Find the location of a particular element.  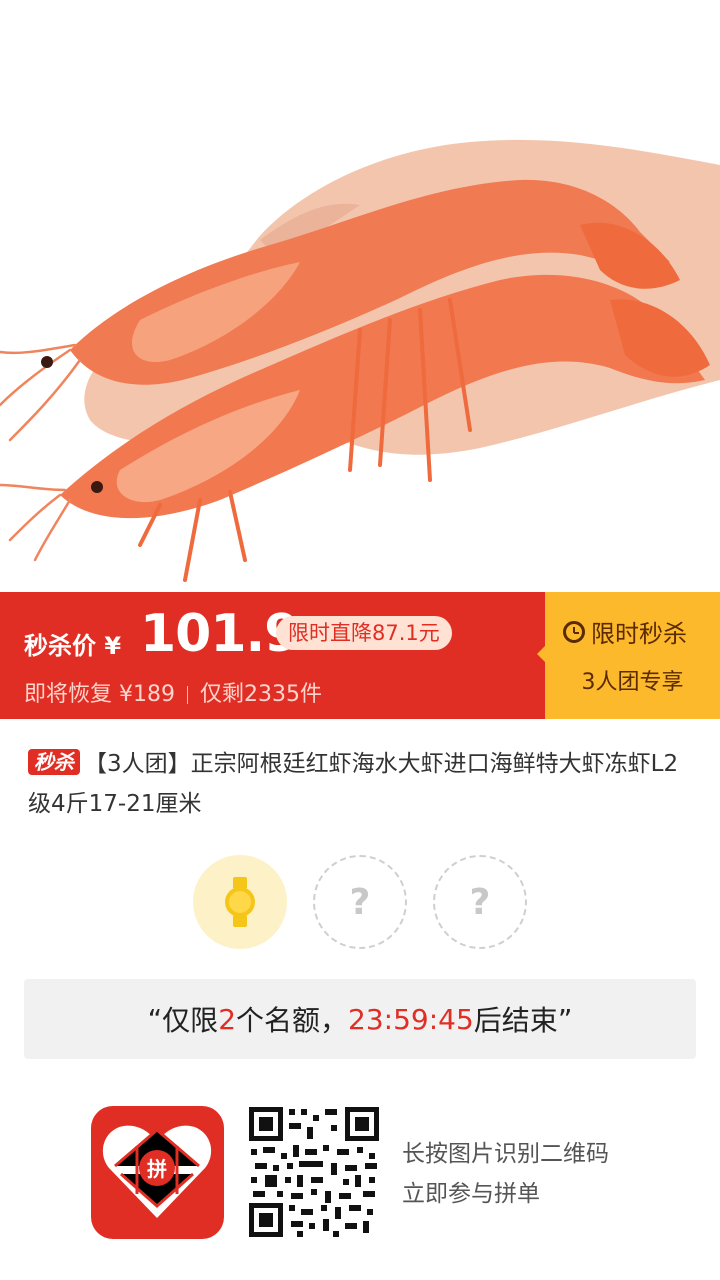

quota-middle: 个名额， is located at coordinates (292, 1020).